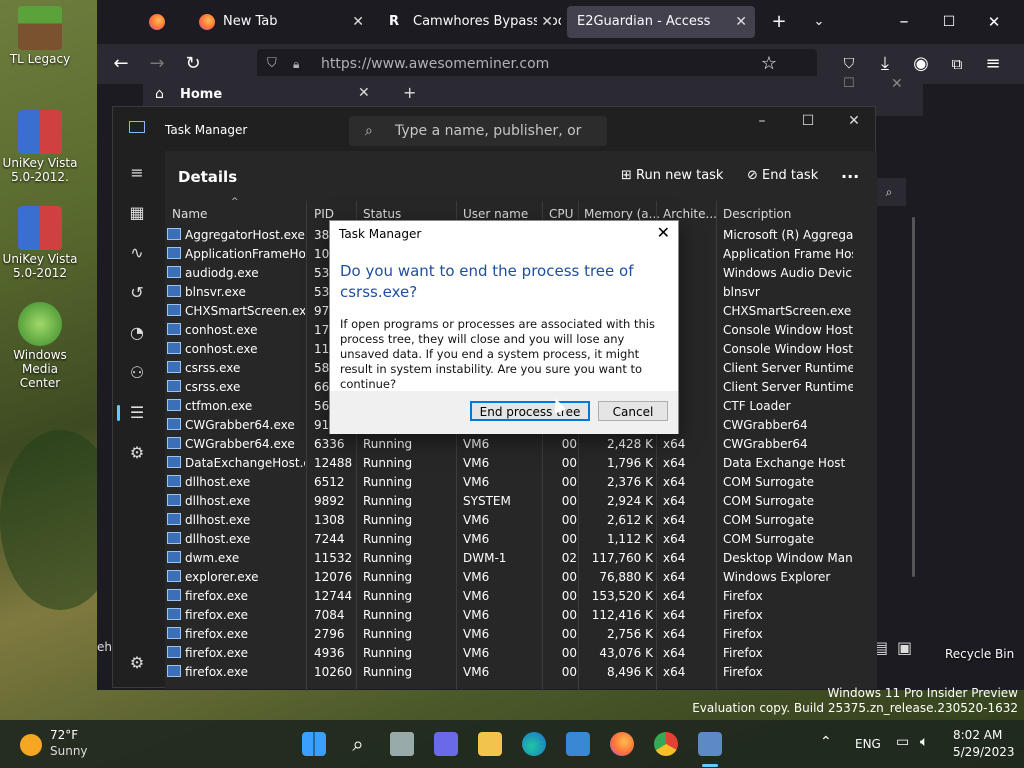 The image size is (1024, 768). I want to click on weather-temperature: 72°F, so click(64, 735).